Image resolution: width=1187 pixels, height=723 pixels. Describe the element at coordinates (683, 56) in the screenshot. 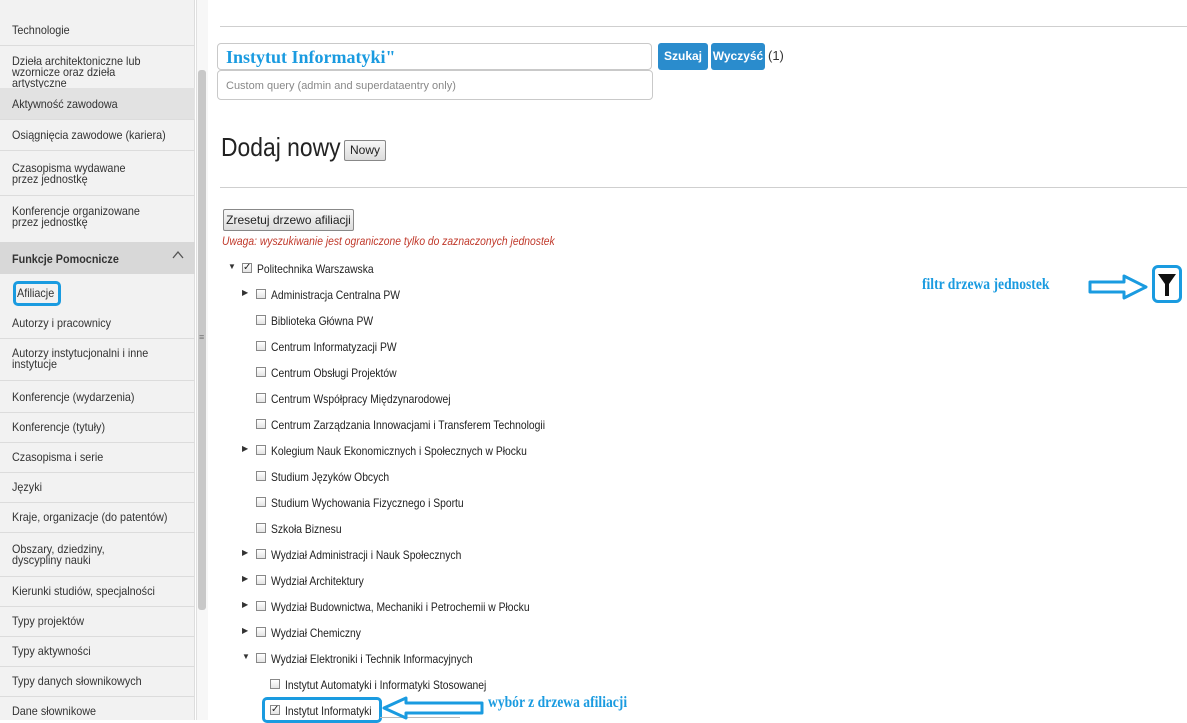

I see `search-button: Szukaj` at that location.